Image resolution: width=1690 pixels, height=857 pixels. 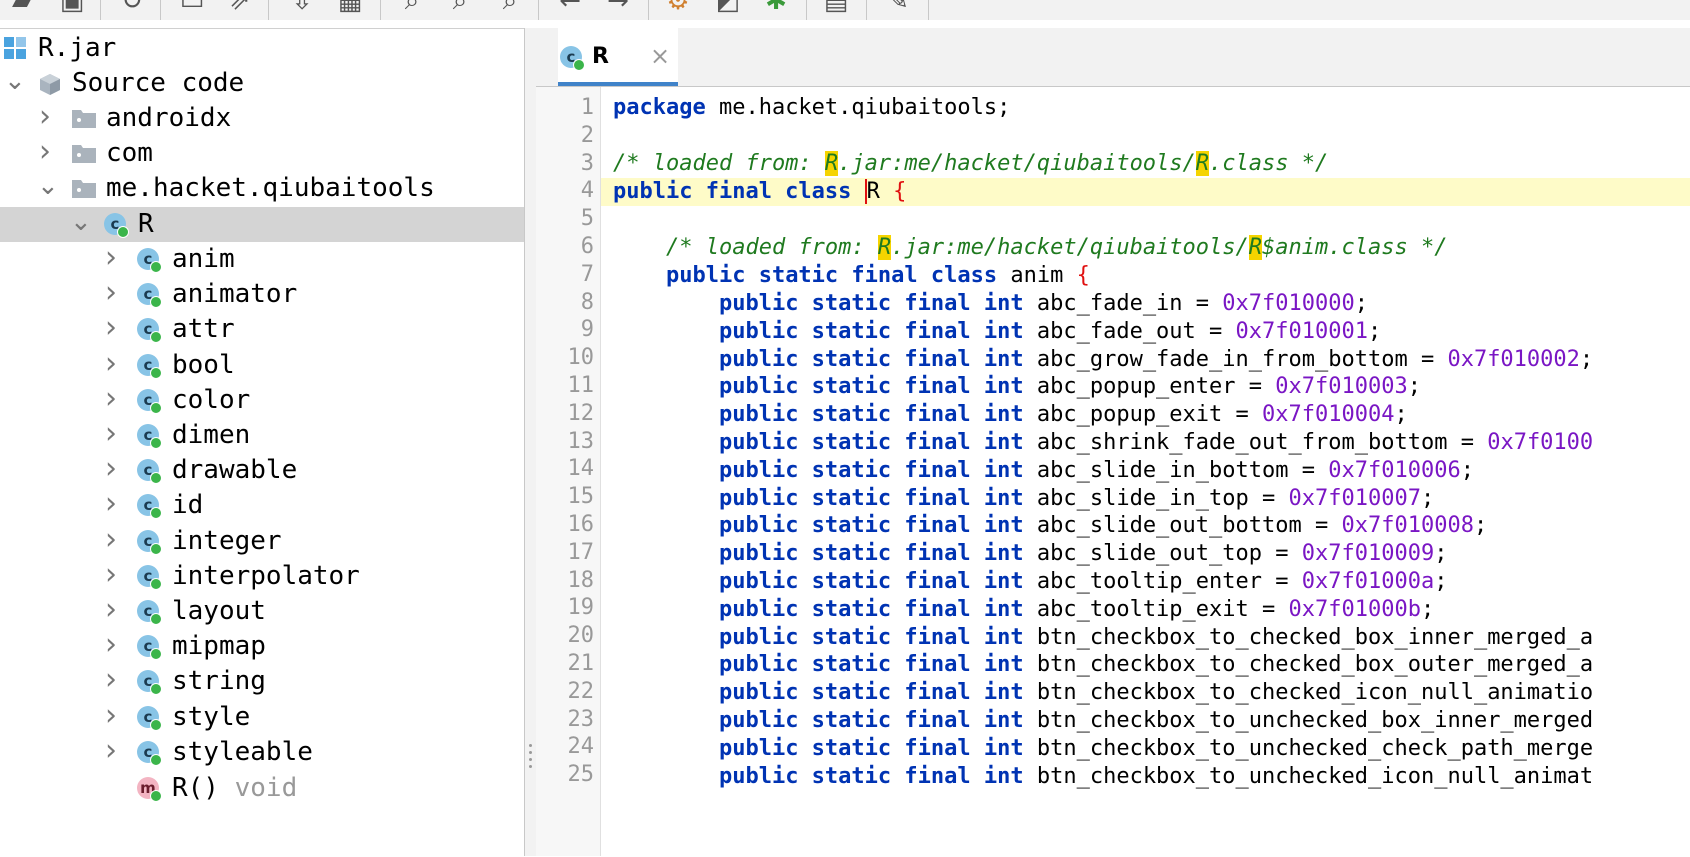 I want to click on tree-root-jar: R.jar, so click(x=262, y=48).